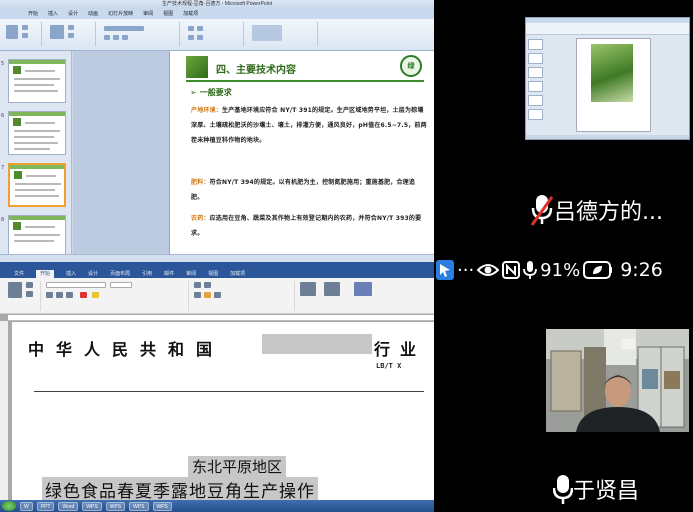 The height and width of the screenshot is (512, 693). What do you see at coordinates (221, 318) in the screenshot?
I see `horizontal-ruler` at bounding box center [221, 318].